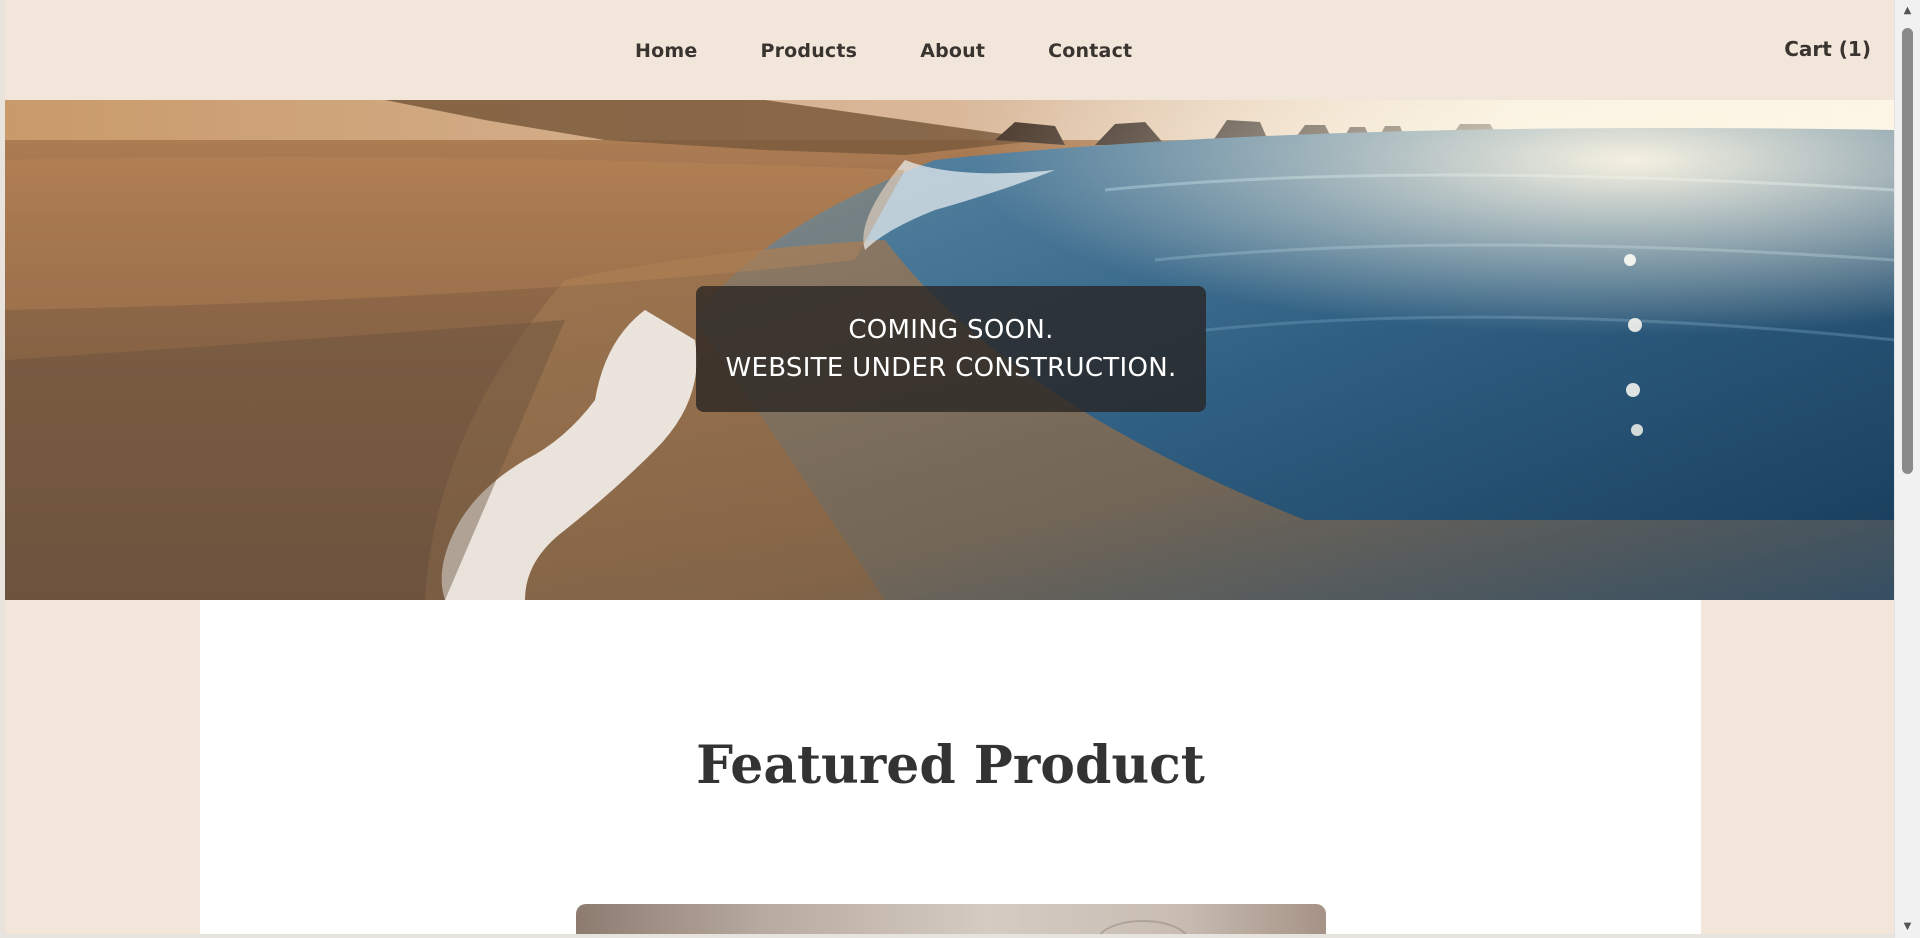  Describe the element at coordinates (666, 51) in the screenshot. I see `nav-home-link: Home` at that location.